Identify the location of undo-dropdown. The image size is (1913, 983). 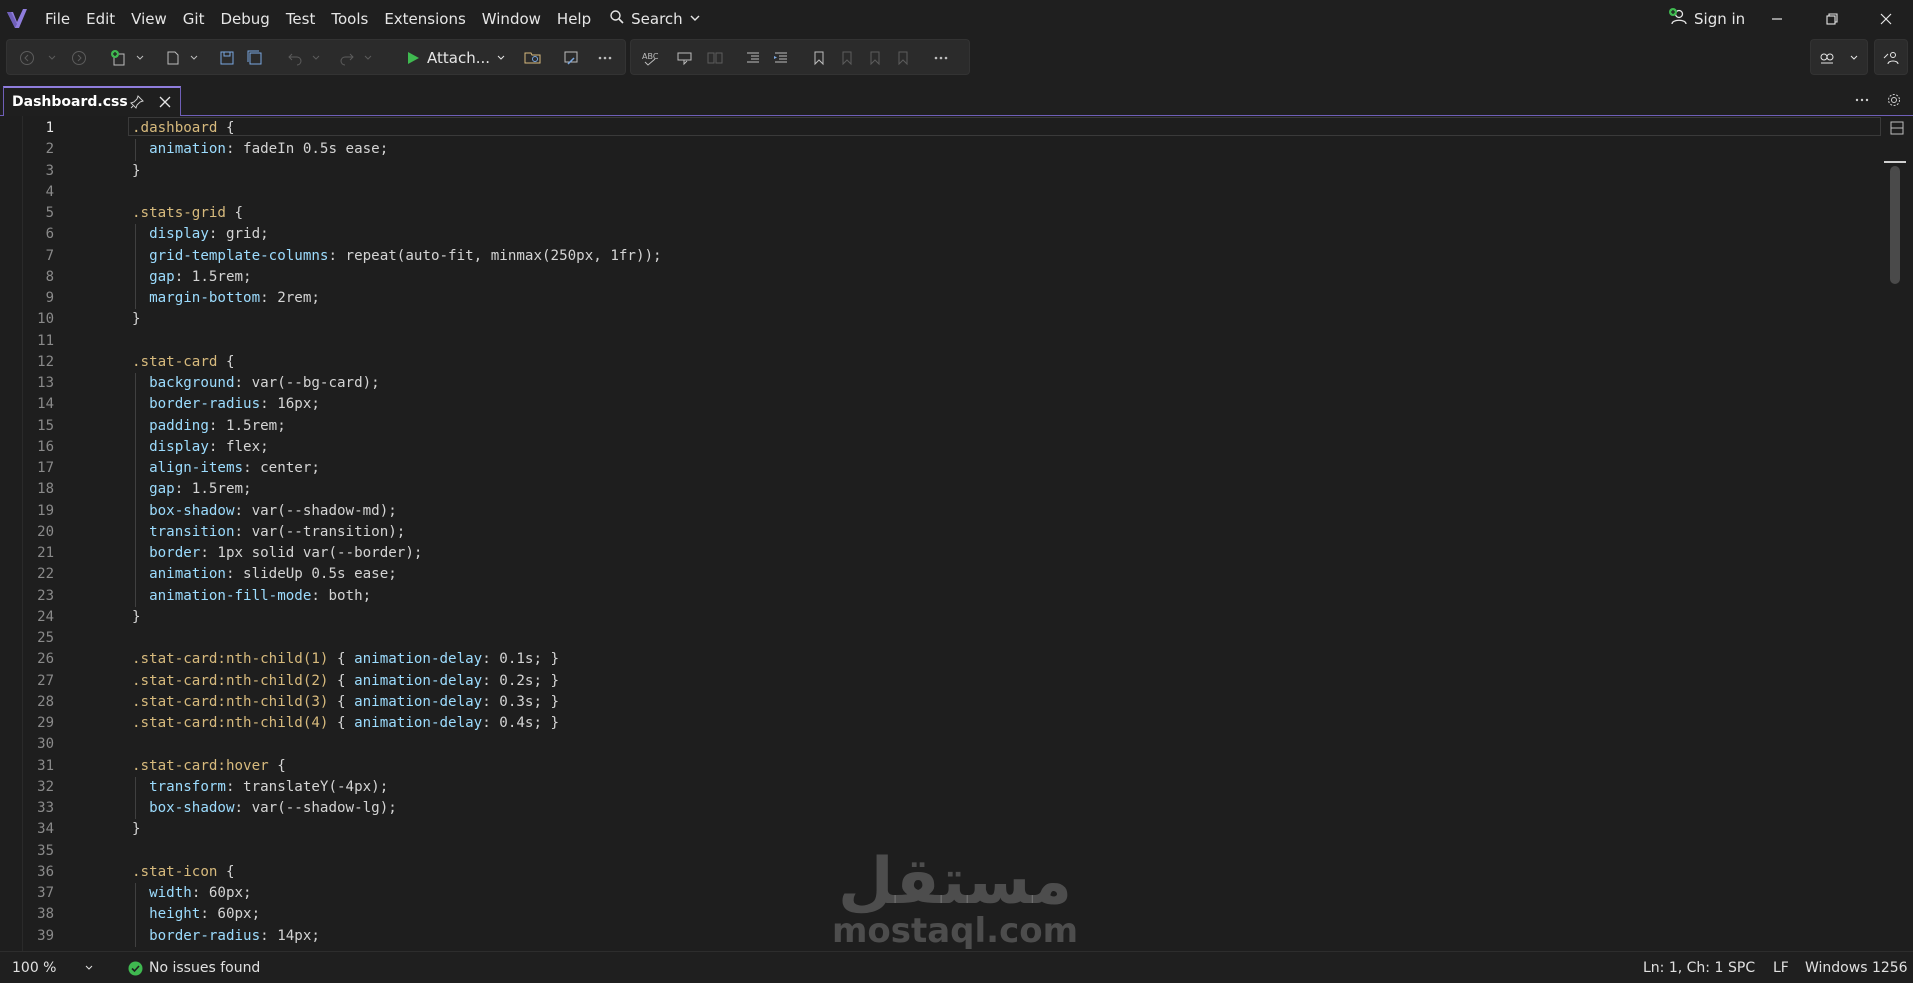
(316, 58).